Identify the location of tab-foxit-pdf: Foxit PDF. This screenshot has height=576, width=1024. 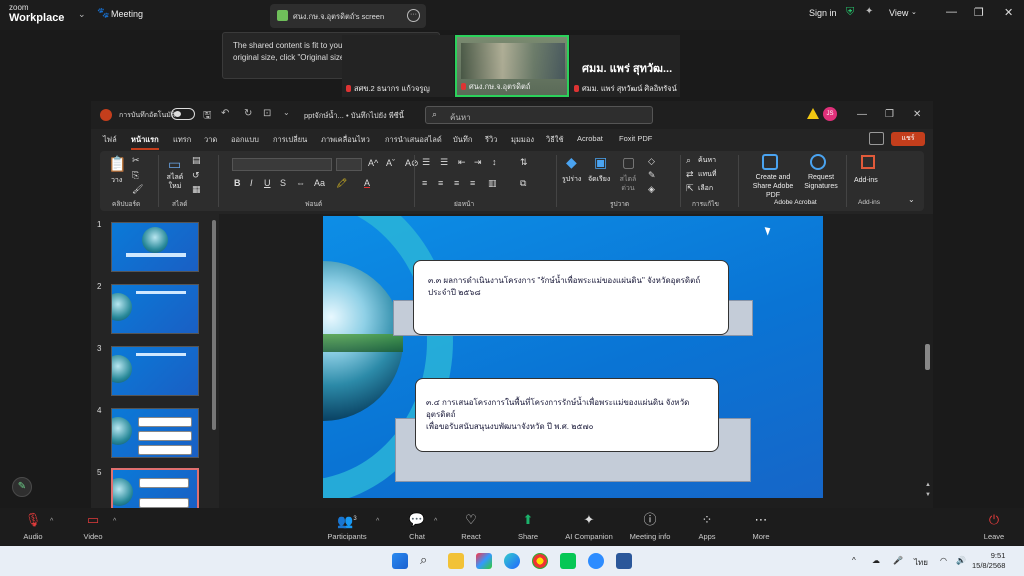
(635, 138).